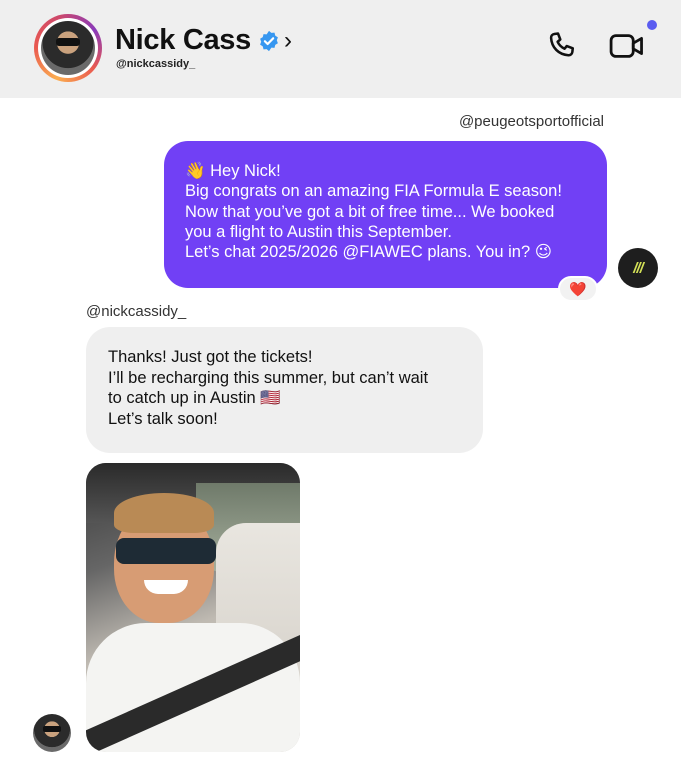 This screenshot has width=681, height=758. What do you see at coordinates (269, 40) in the screenshot?
I see `verified-badge-icon` at bounding box center [269, 40].